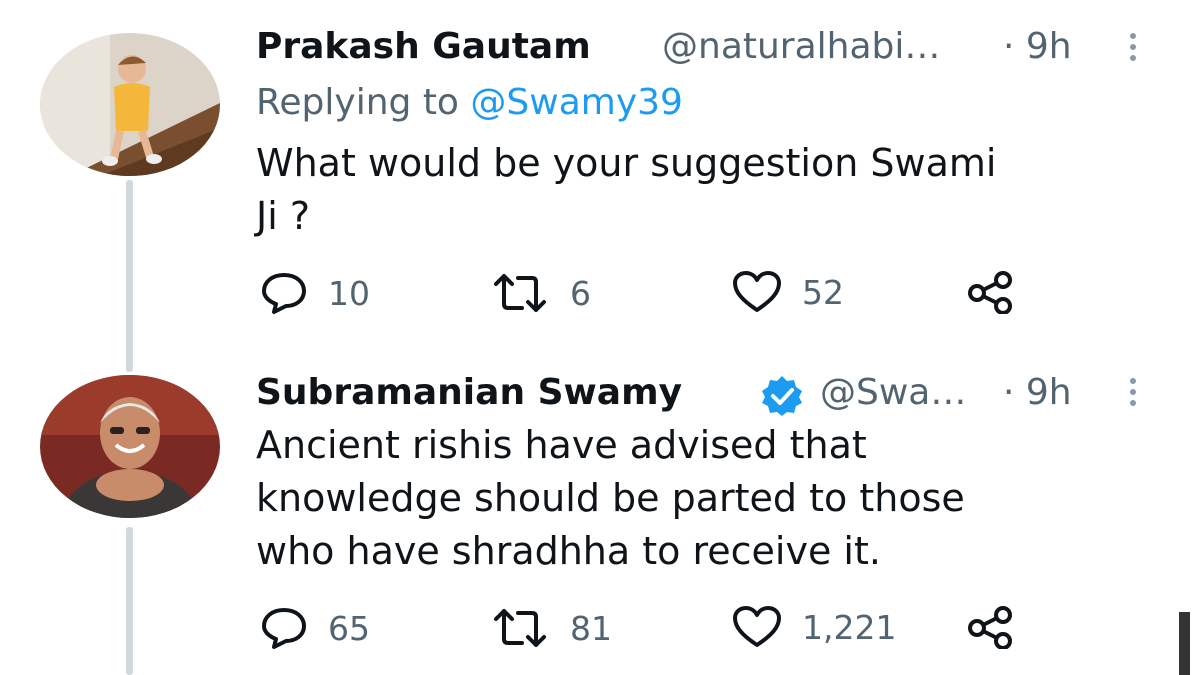 This screenshot has width=1200, height=675. I want to click on like-button: 52, so click(788, 292).